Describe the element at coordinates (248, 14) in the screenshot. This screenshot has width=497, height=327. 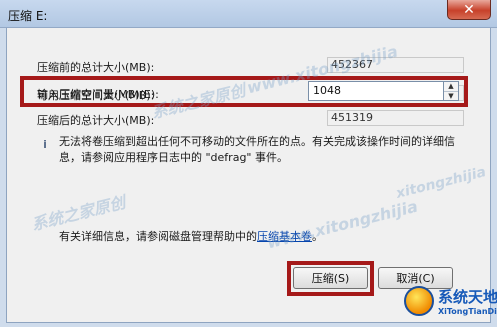
I see `title-bar: 压缩 E: ✕` at that location.